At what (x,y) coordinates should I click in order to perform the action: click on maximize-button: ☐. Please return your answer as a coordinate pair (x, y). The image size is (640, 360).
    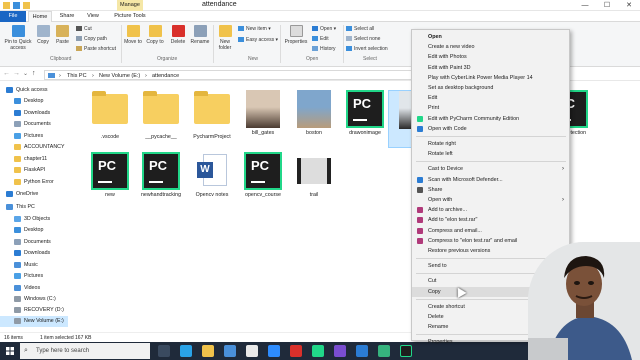
    Looking at the image, I should click on (607, 5).